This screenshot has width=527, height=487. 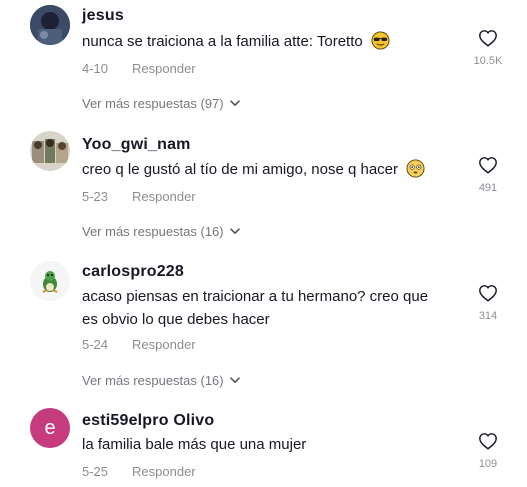 What do you see at coordinates (488, 61) in the screenshot?
I see `like-count: 10.5K` at bounding box center [488, 61].